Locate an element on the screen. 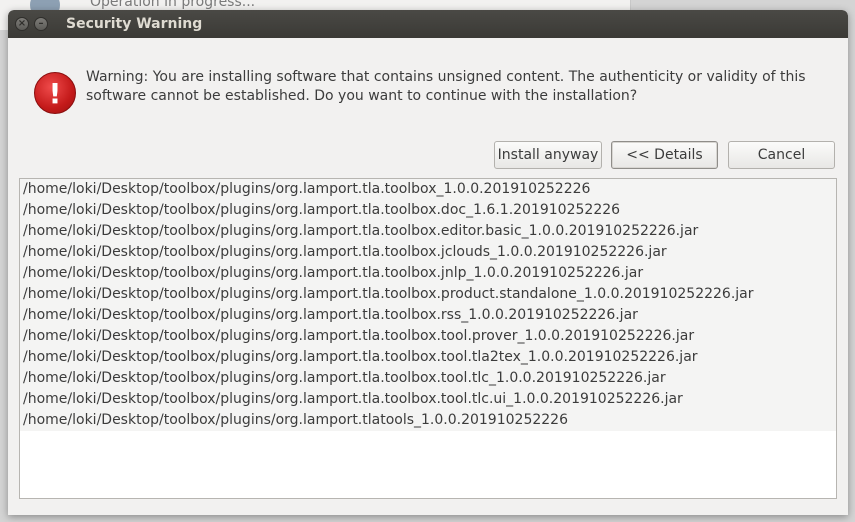 Image resolution: width=855 pixels, height=522 pixels. details-button: << Details is located at coordinates (664, 155).